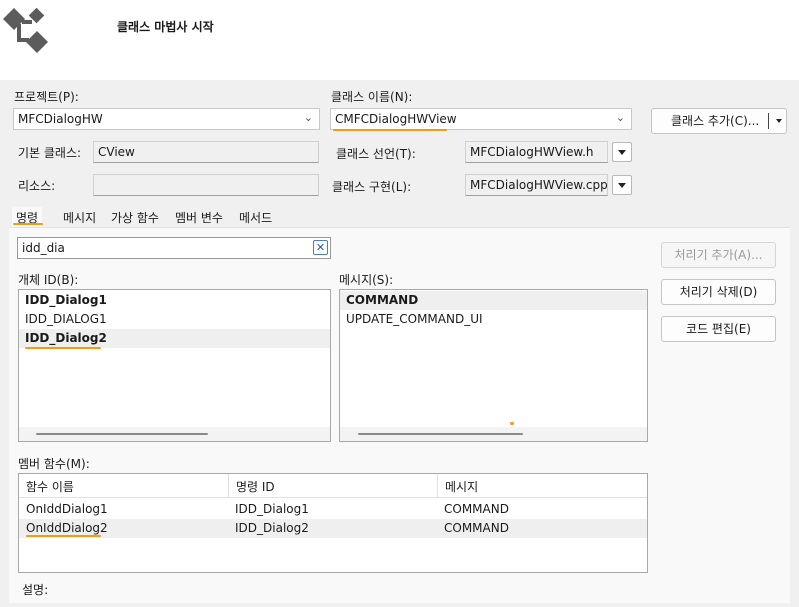 The height and width of the screenshot is (607, 799). What do you see at coordinates (166, 119) in the screenshot?
I see `project-combo: MFCDialogHW ⌄` at bounding box center [166, 119].